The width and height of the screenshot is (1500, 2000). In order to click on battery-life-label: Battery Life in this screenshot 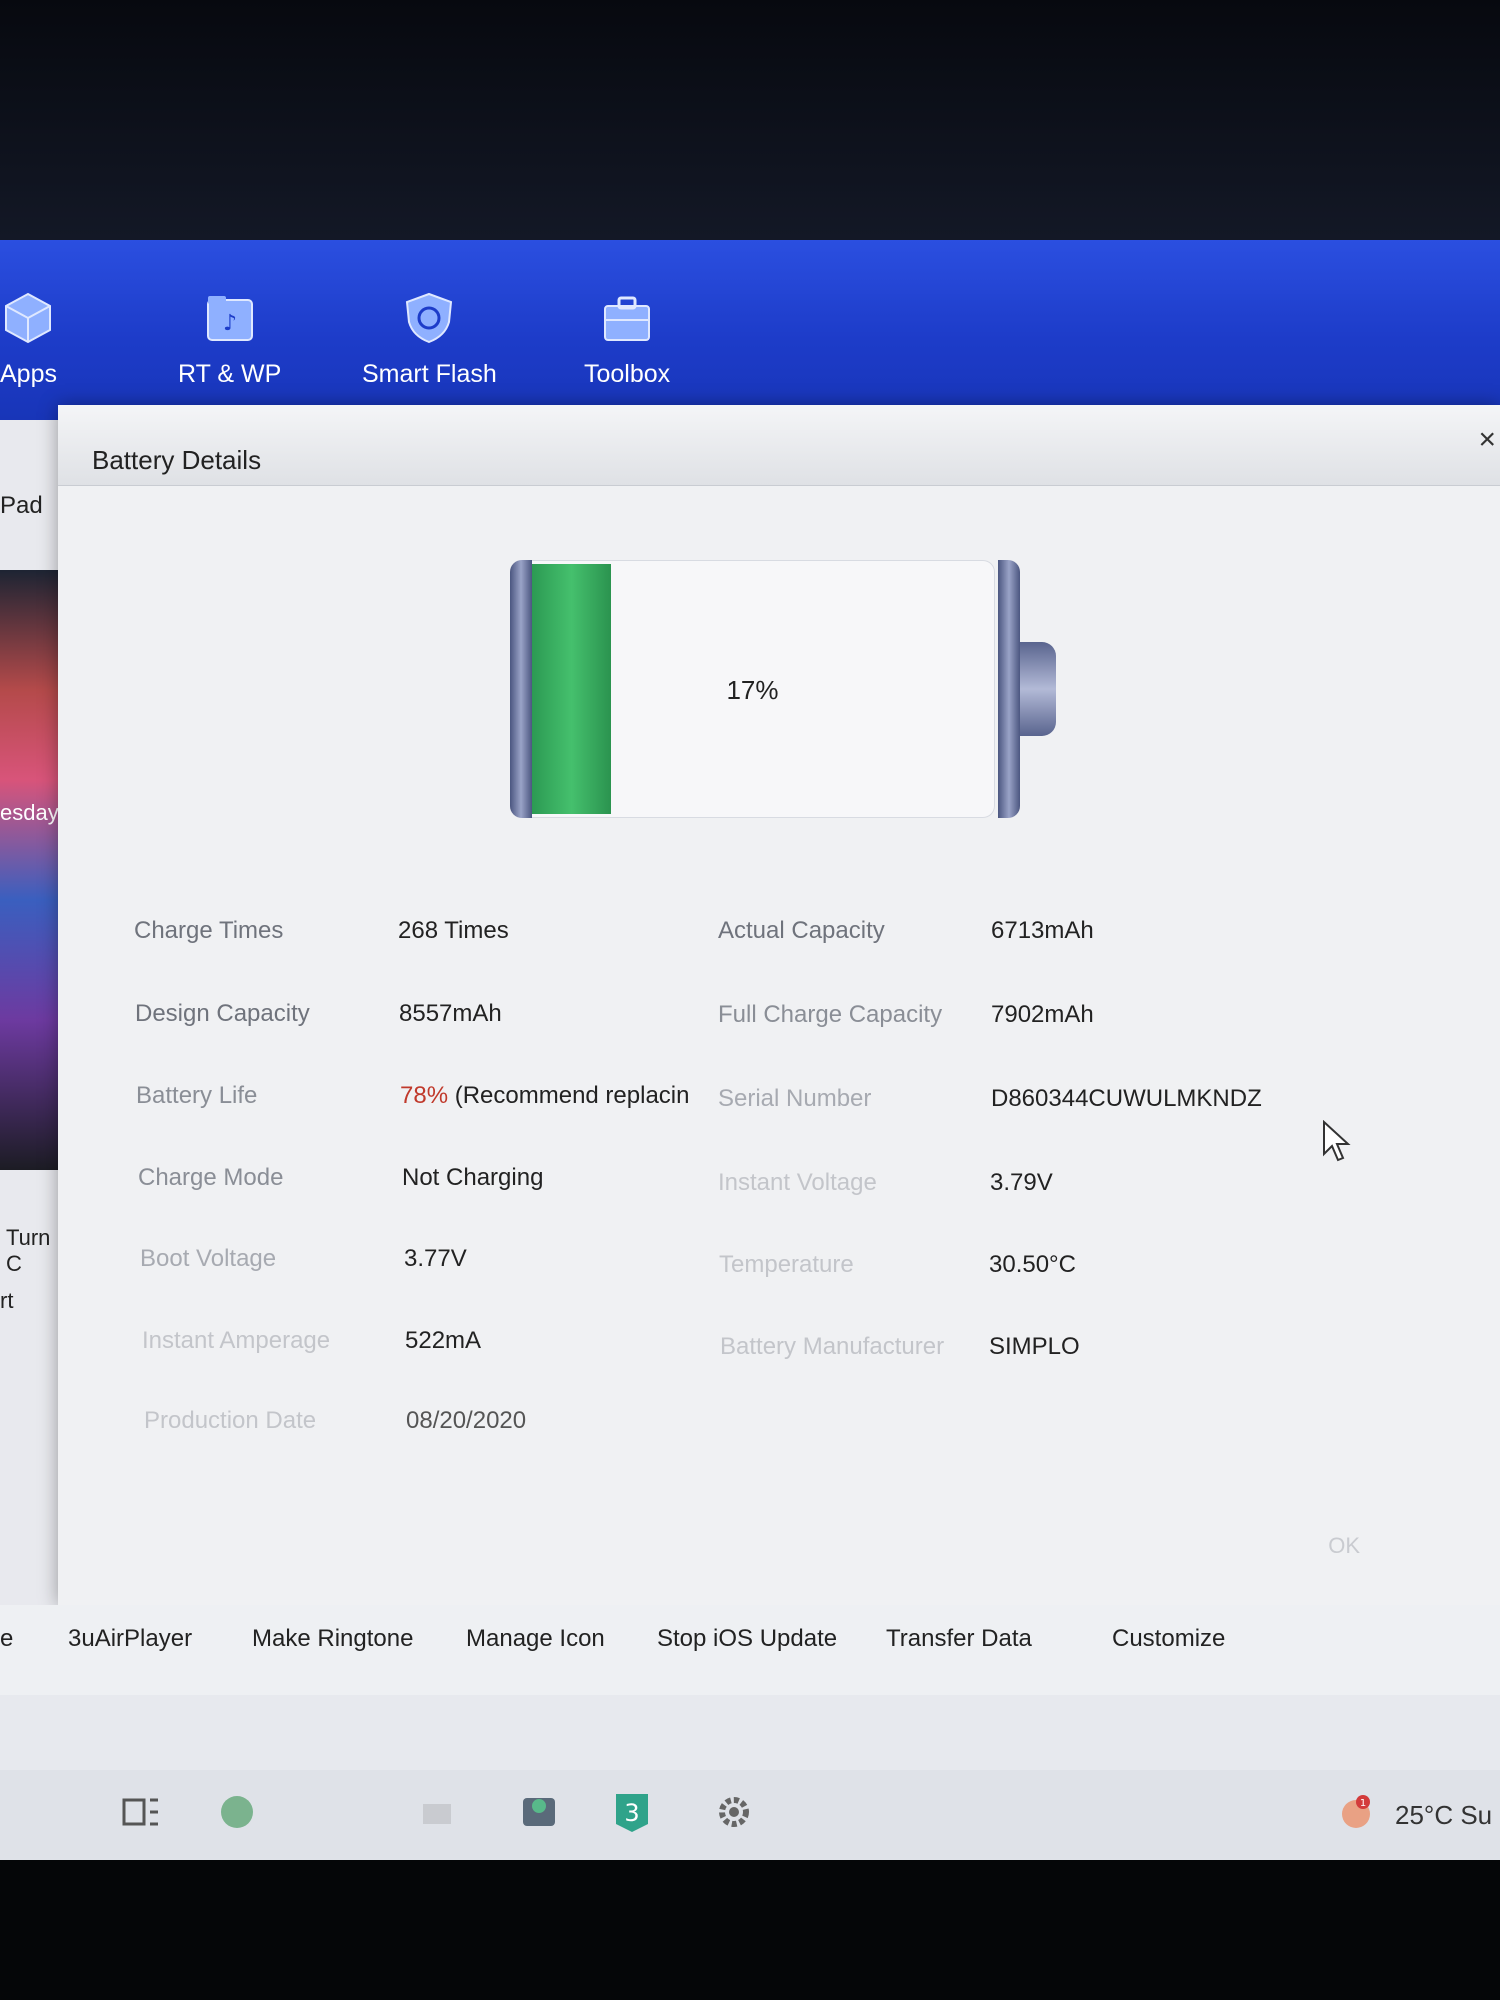, I will do `click(197, 1095)`.